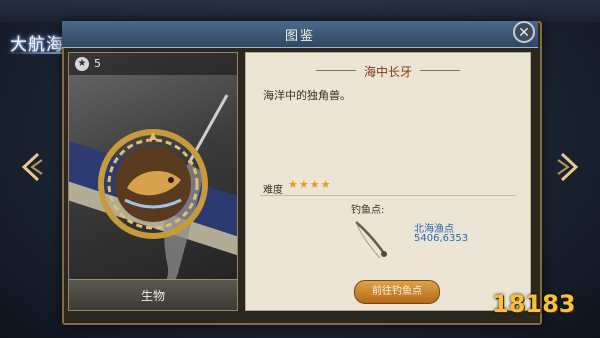 This screenshot has width=600, height=338. I want to click on category-label: 生物, so click(152, 296).